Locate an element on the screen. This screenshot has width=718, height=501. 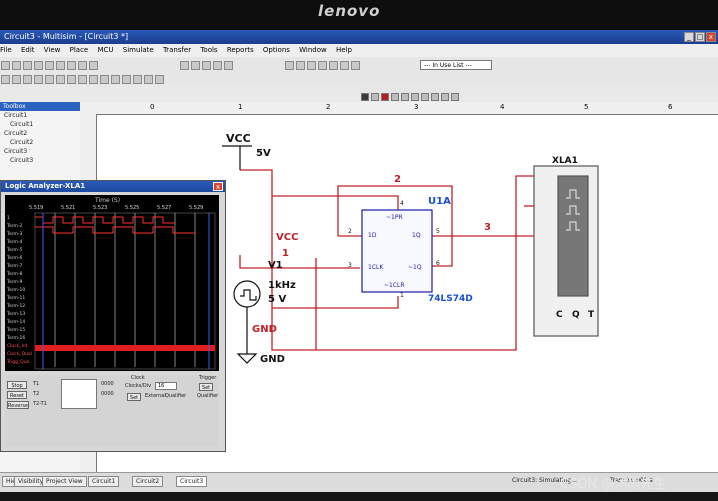
t2-label: T2 is located at coordinates (36, 394).